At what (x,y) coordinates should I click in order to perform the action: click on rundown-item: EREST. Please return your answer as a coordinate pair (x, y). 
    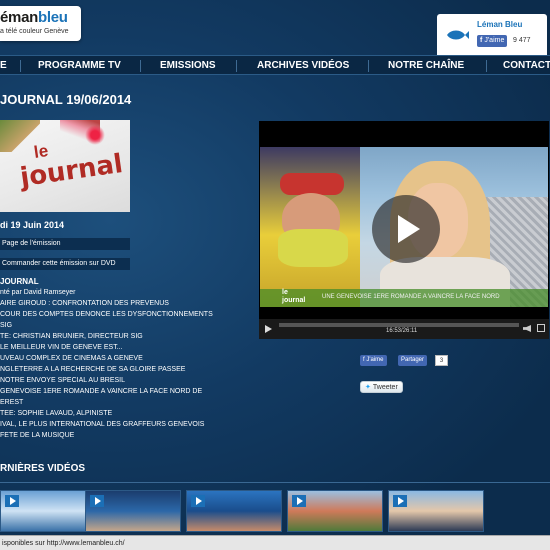
    Looking at the image, I should click on (12, 402).